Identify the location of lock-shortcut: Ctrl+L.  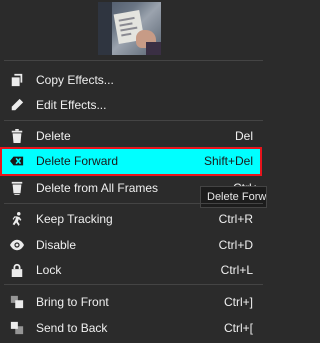
(236, 270).